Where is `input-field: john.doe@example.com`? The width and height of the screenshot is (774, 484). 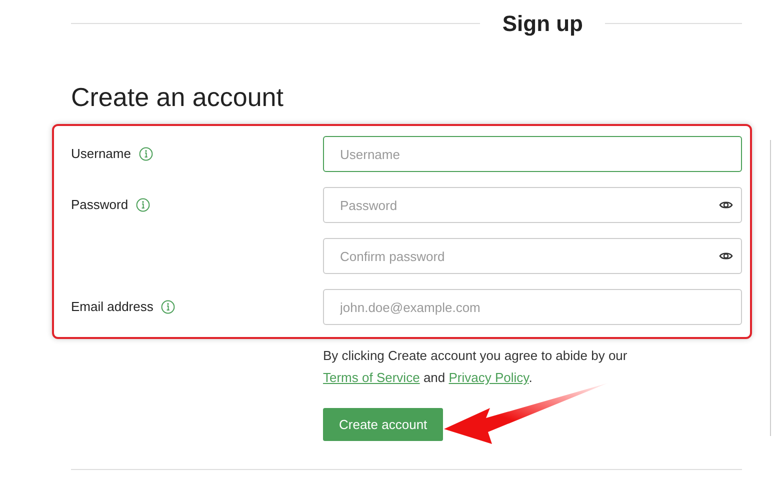 input-field: john.doe@example.com is located at coordinates (532, 307).